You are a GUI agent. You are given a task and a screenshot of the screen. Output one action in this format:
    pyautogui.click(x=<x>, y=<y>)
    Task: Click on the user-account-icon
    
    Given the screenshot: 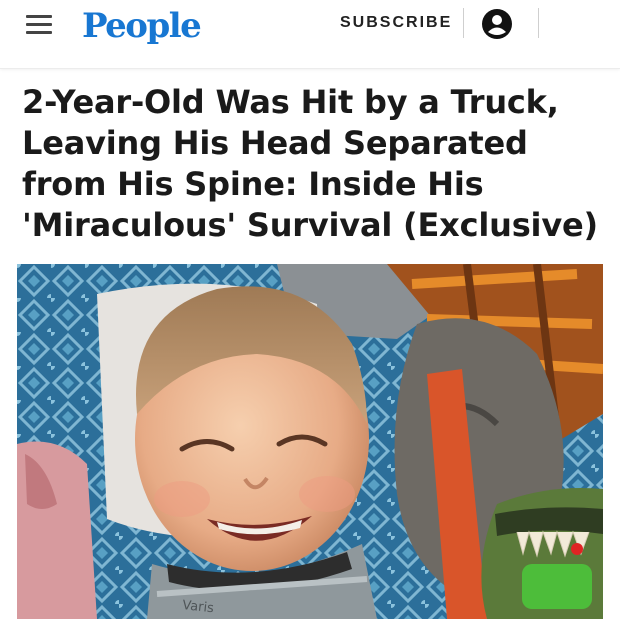 What is the action you would take?
    pyautogui.click(x=497, y=24)
    